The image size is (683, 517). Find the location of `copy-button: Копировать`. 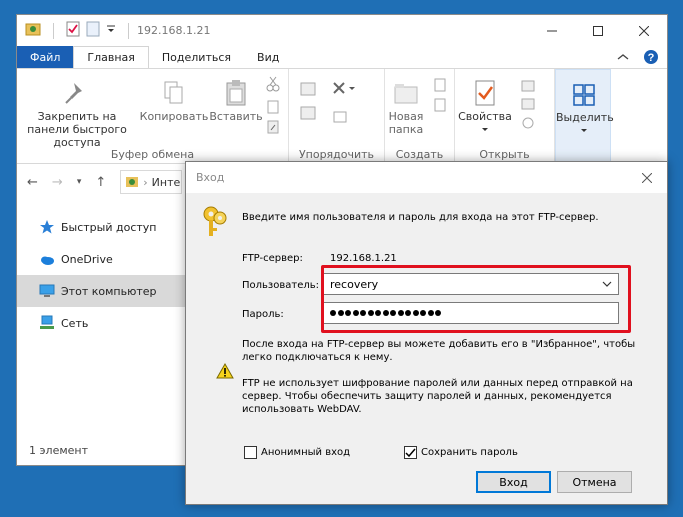

copy-button: Копировать is located at coordinates (174, 101).